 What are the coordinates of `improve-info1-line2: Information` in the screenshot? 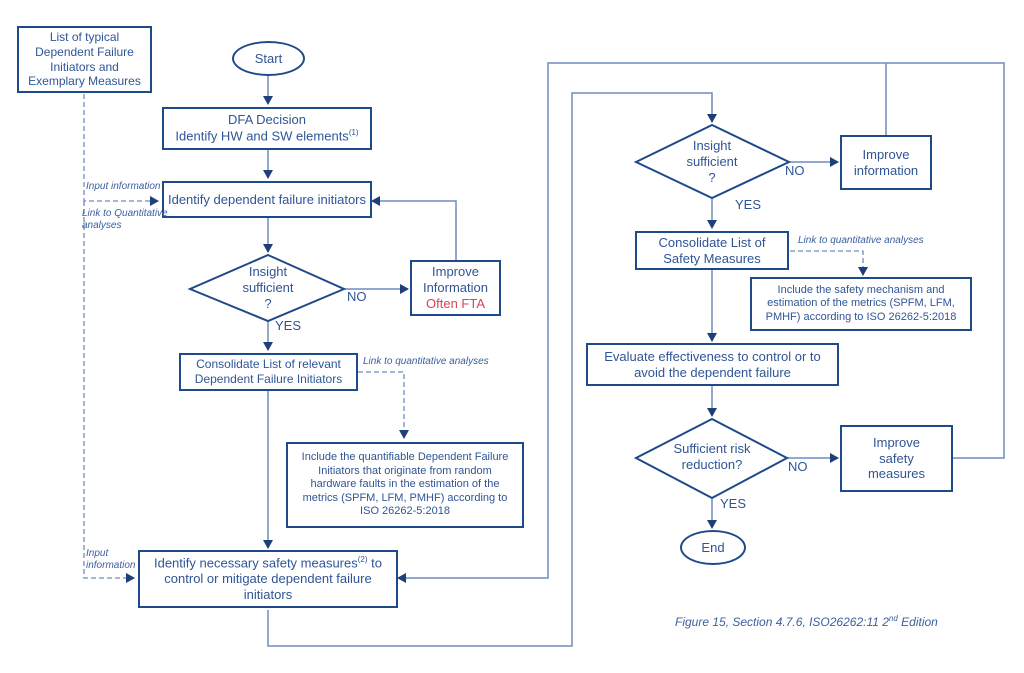 It's located at (455, 288).